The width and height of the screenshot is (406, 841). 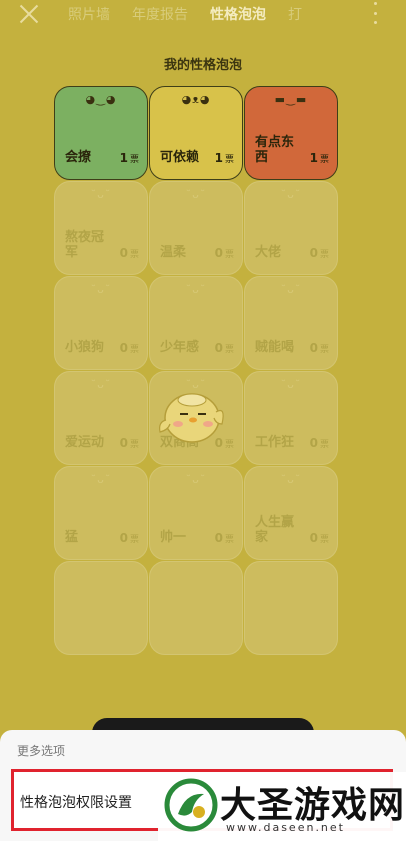 I want to click on bubble-name: 猛, so click(x=72, y=537).